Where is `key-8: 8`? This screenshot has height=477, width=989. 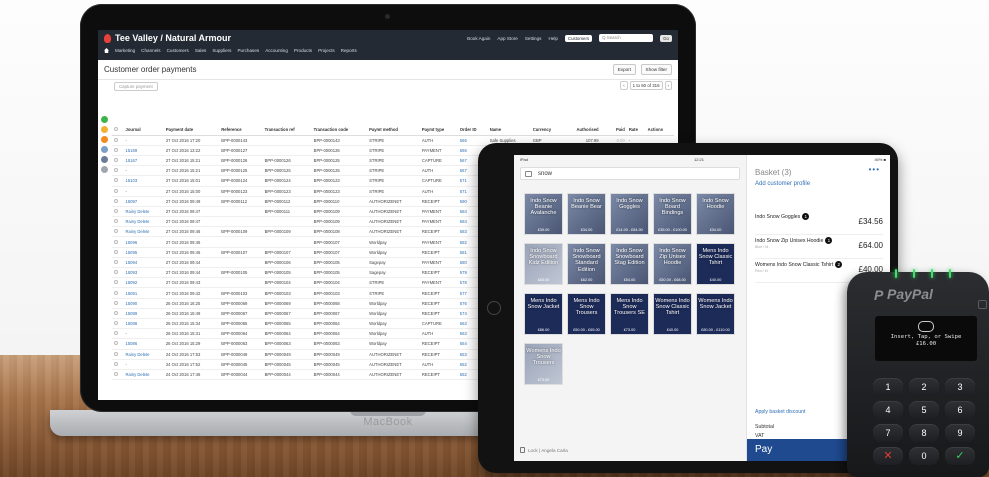
key-8: 8 is located at coordinates (924, 433).